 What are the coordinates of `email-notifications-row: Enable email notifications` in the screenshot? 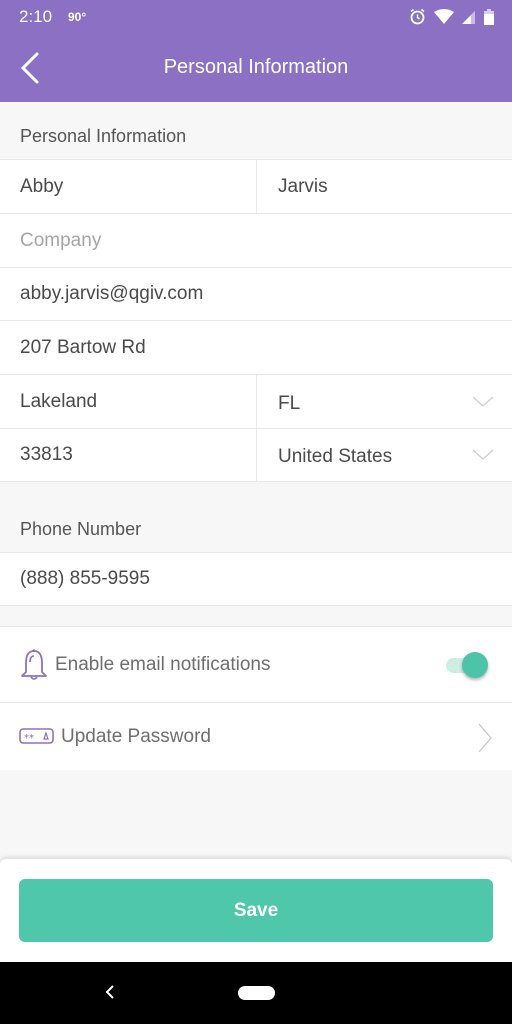 It's located at (256, 665).